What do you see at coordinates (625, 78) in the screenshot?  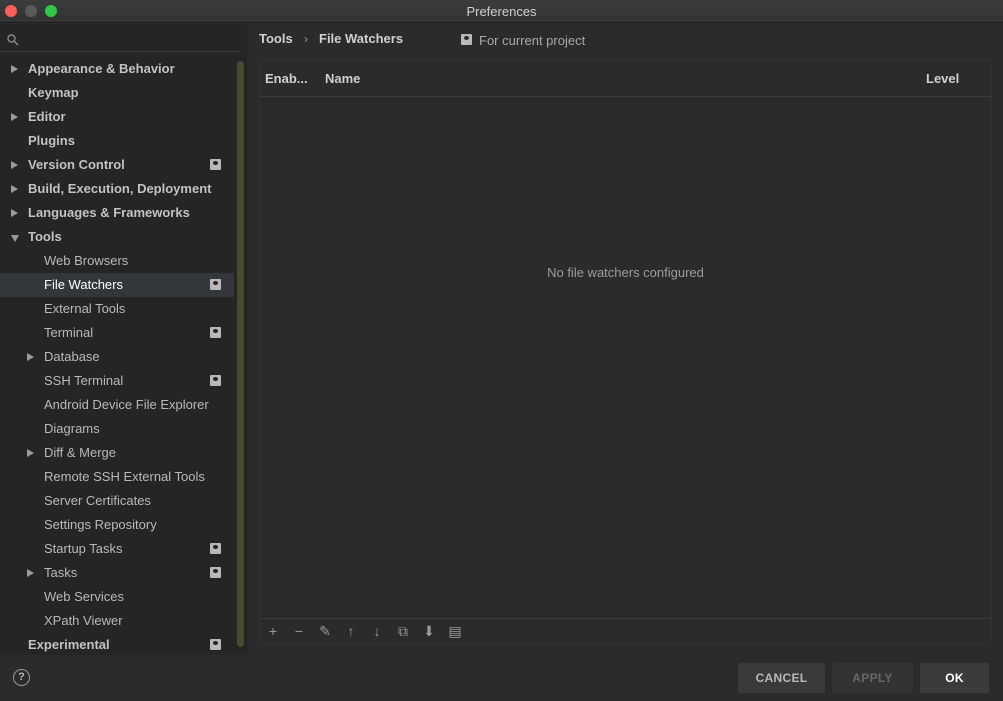 I see `table-header: Enab... Name Level` at bounding box center [625, 78].